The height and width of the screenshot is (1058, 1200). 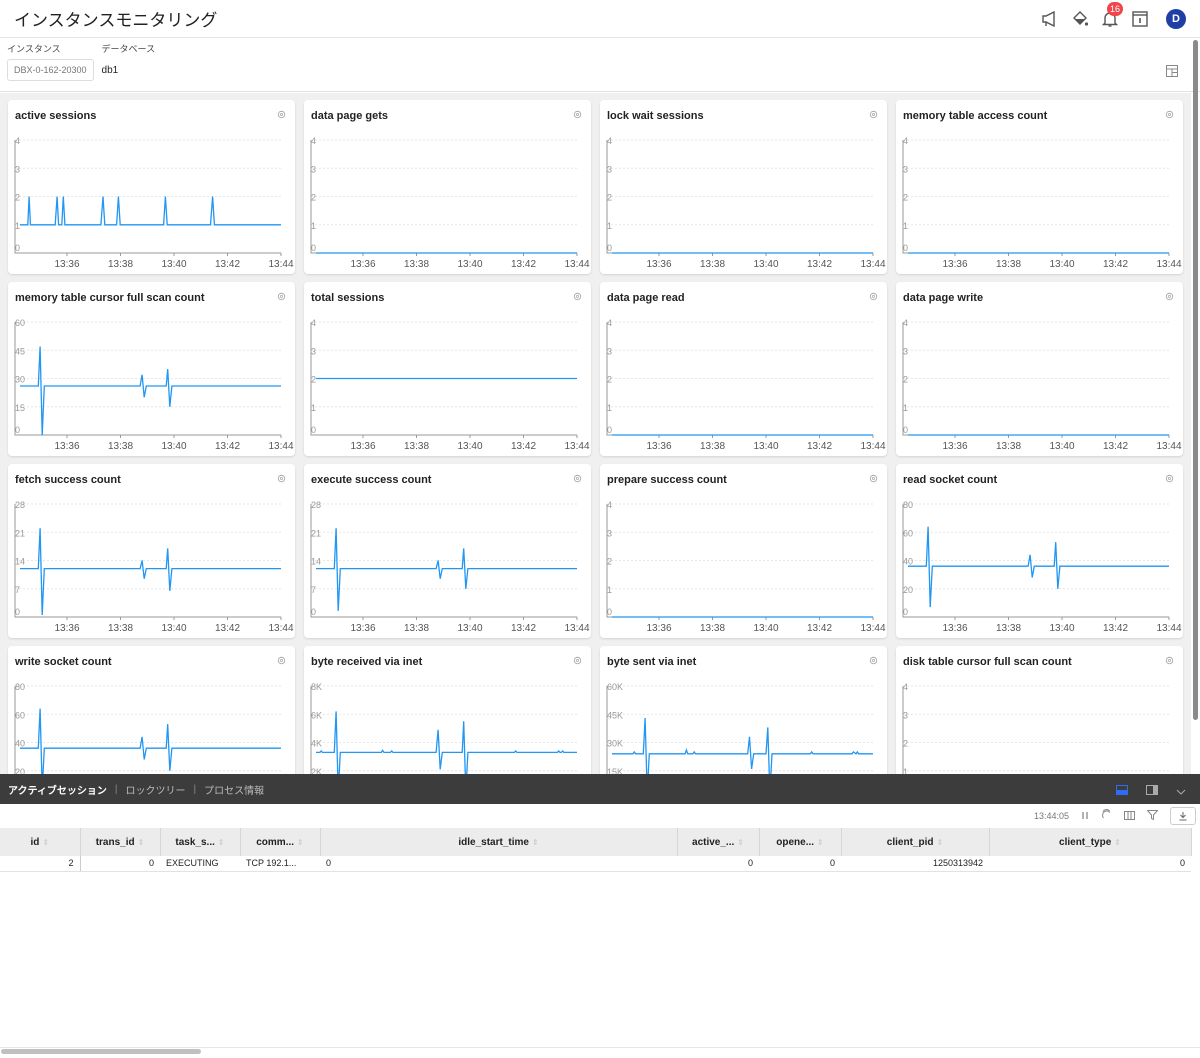 I want to click on pause-icon, so click(x=1085, y=816).